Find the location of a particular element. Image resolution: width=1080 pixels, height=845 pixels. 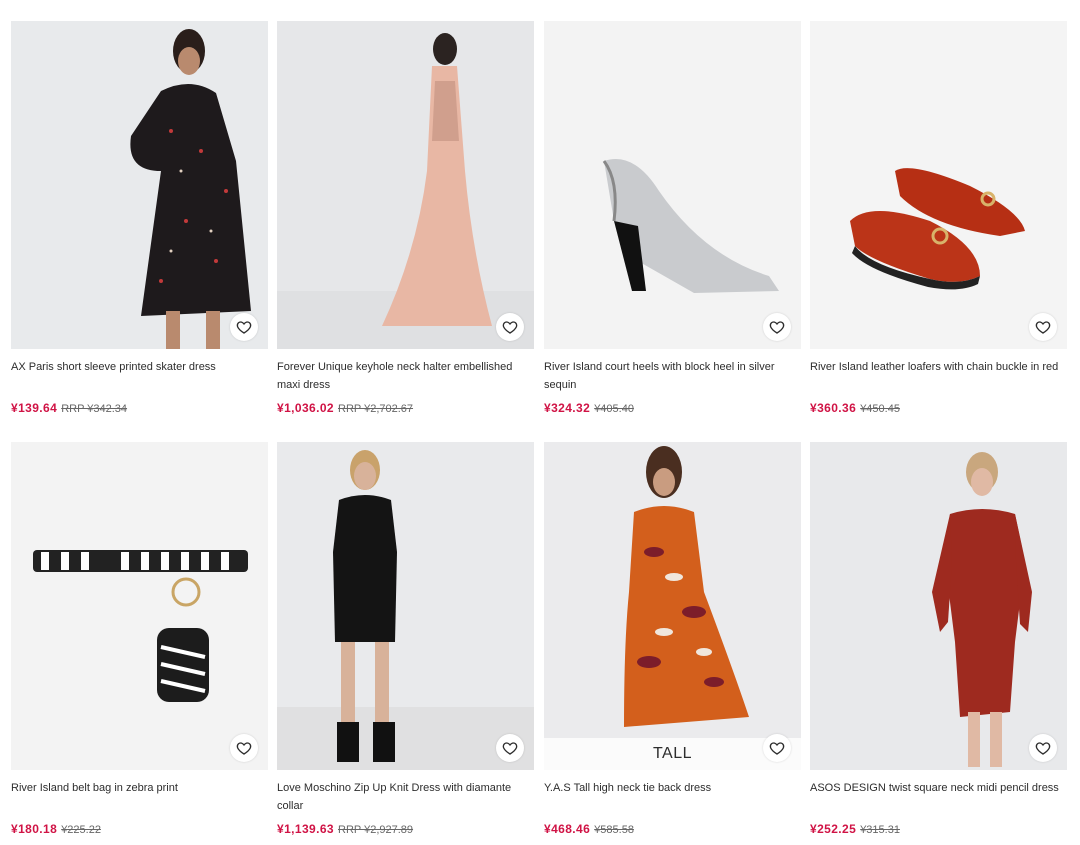

product-name: River Island belt bag in zebra print is located at coordinates (139, 797).